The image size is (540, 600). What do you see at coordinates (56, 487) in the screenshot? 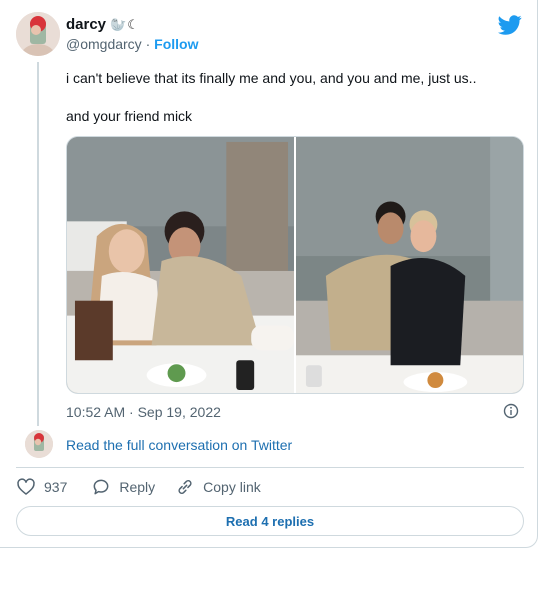
I see `like-count: 937` at bounding box center [56, 487].